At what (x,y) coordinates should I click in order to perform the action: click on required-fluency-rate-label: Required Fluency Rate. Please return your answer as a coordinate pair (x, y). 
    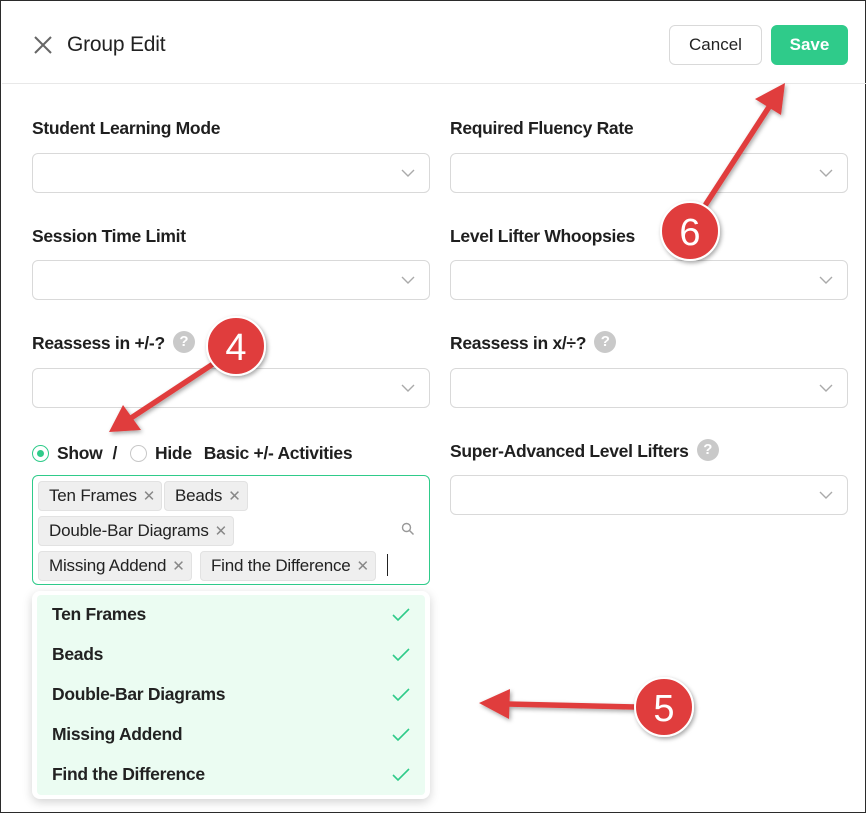
    Looking at the image, I should click on (542, 128).